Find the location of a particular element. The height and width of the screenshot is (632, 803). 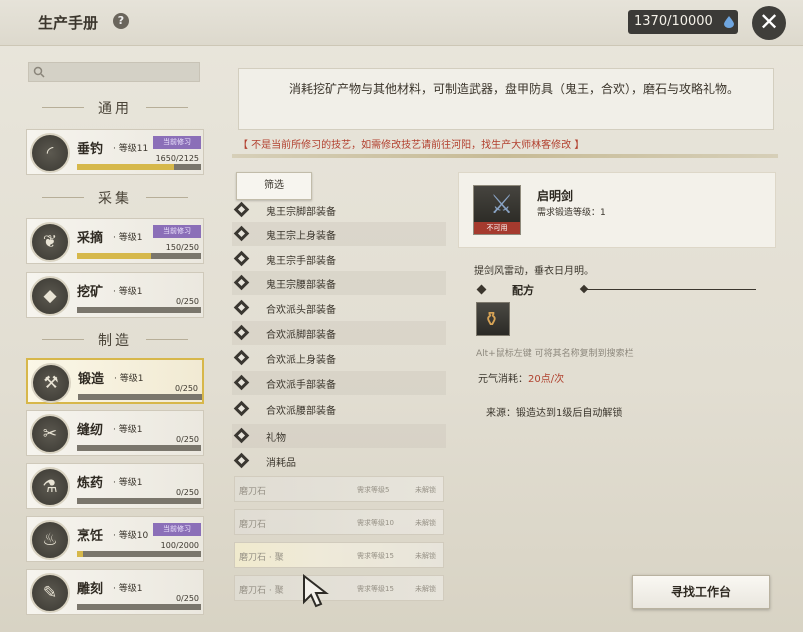

section-make: 制造 is located at coordinates (115, 340).